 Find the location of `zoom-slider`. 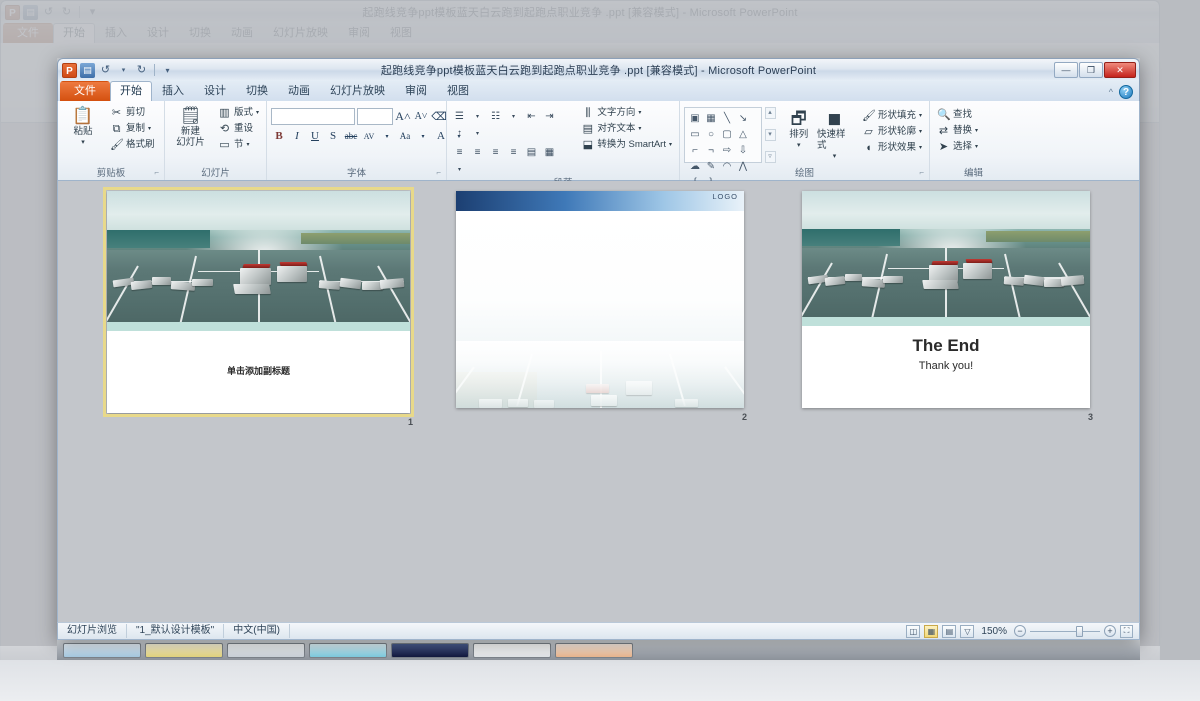

zoom-slider is located at coordinates (1065, 631).